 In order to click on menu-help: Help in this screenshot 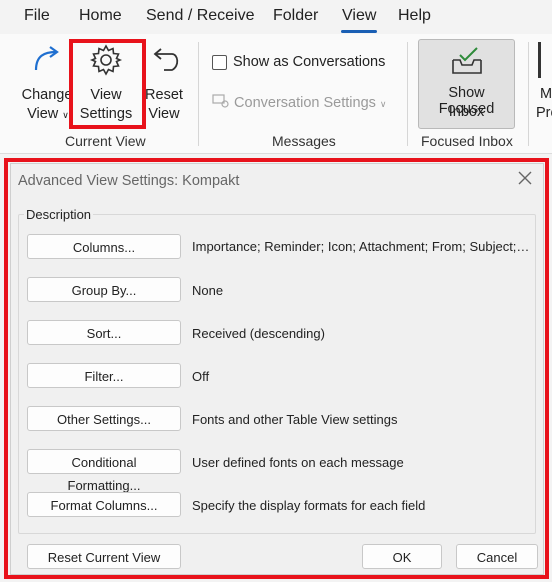, I will do `click(414, 16)`.